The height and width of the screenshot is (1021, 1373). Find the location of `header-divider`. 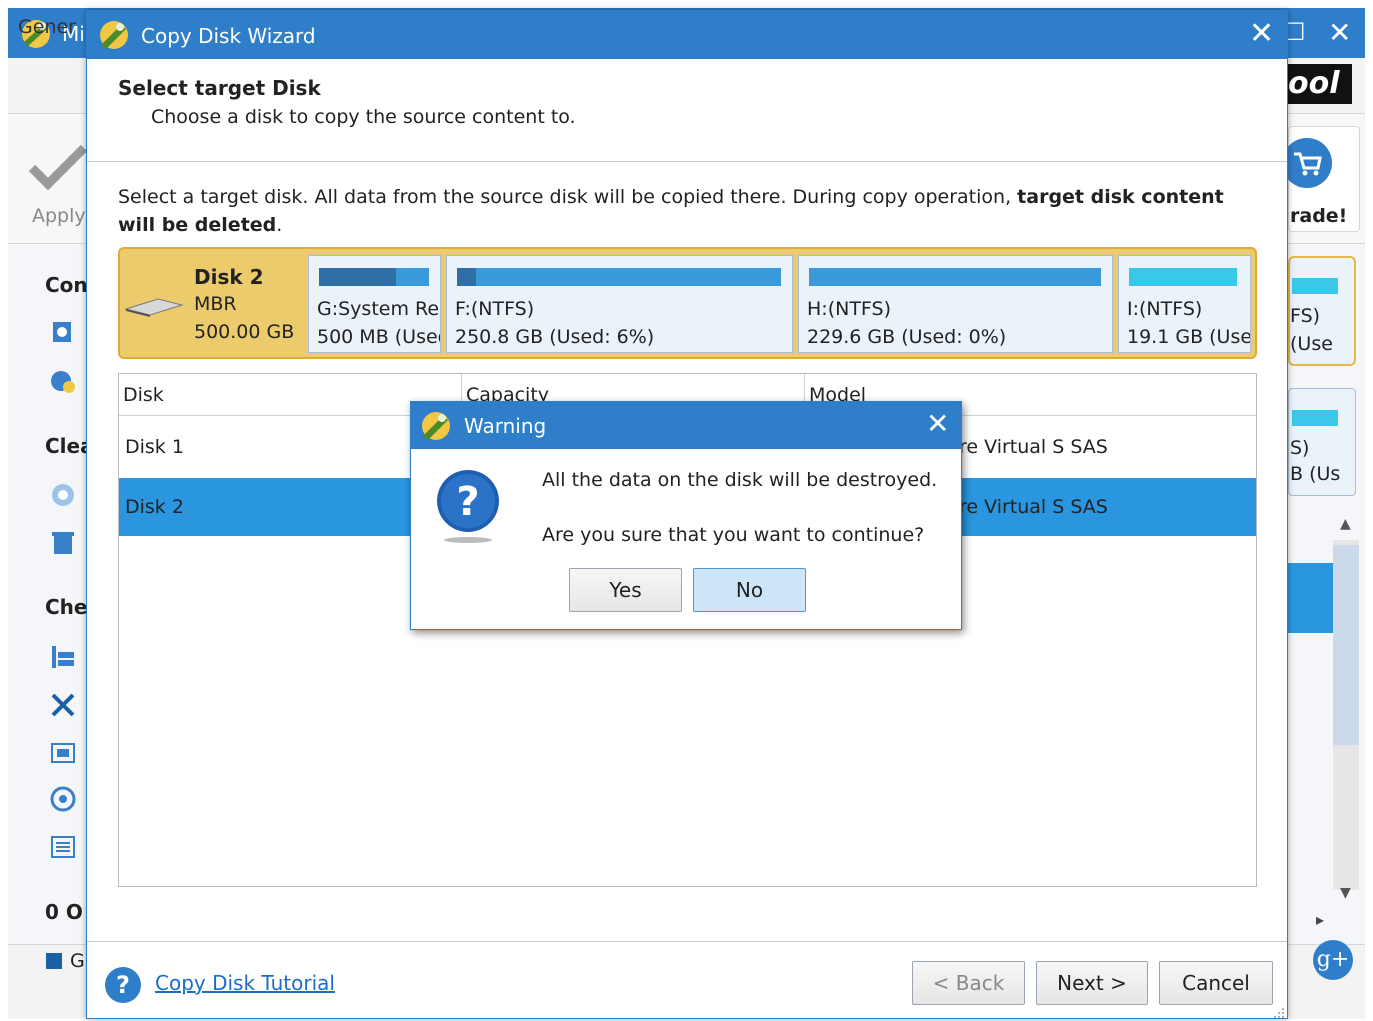

header-divider is located at coordinates (687, 161).